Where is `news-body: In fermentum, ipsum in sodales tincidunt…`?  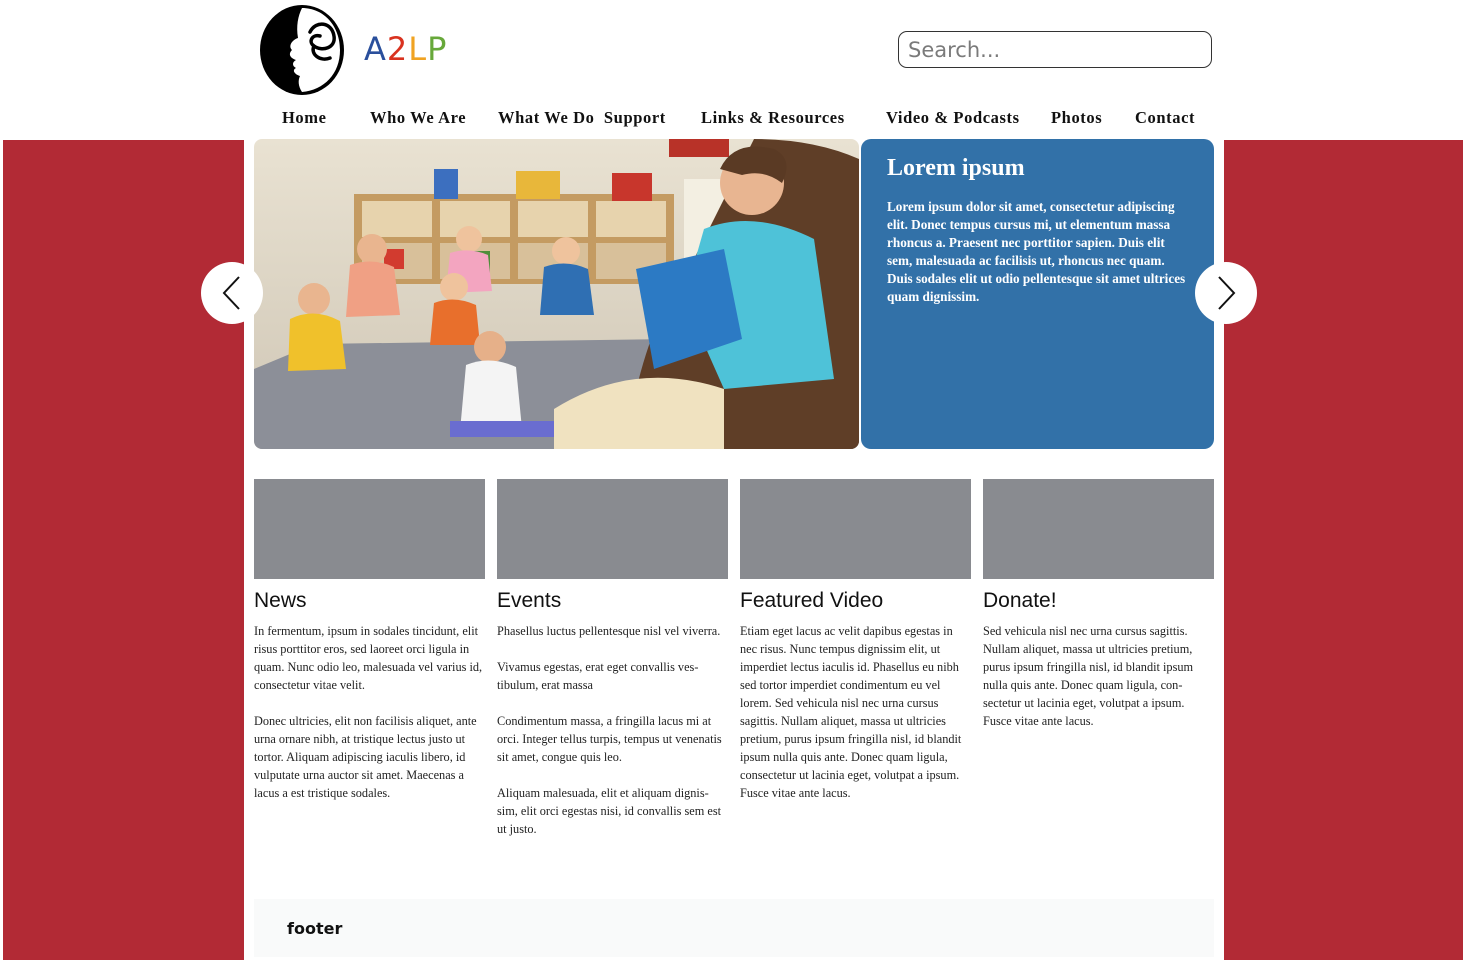
news-body: In fermentum, ipsum in sodales tincidunt… is located at coordinates (369, 712).